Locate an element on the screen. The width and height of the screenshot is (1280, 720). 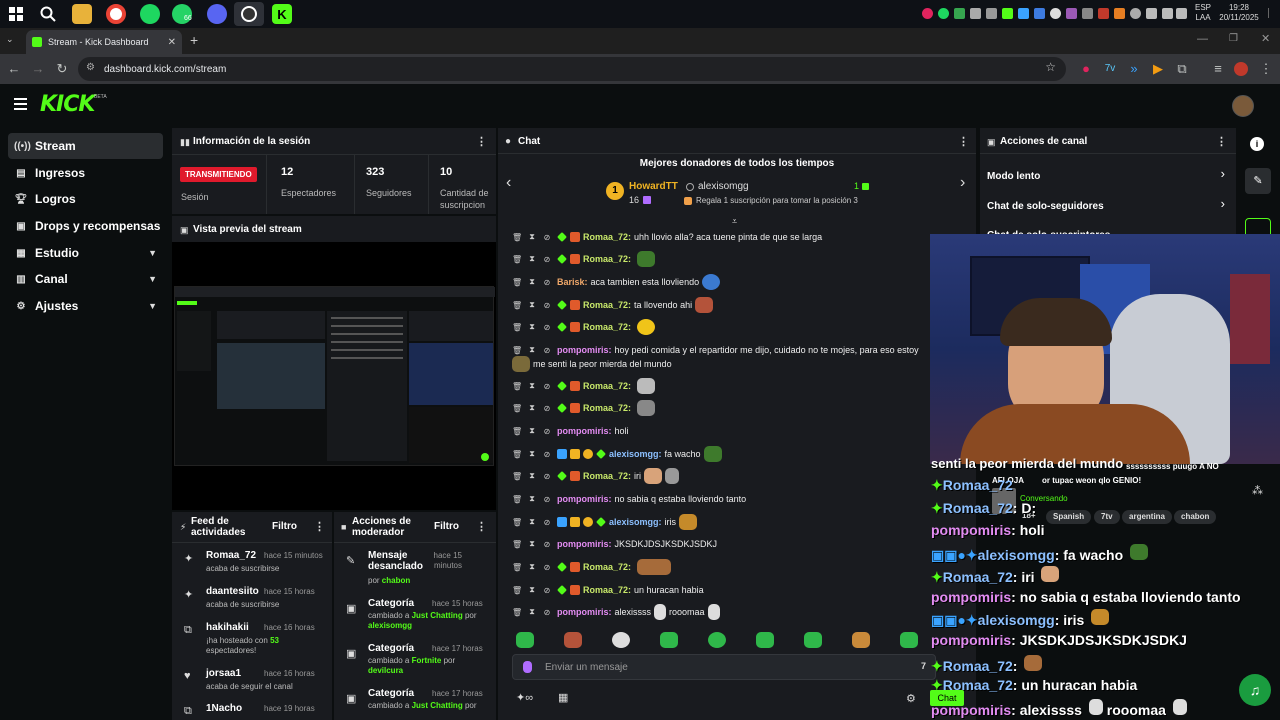
chat-message: 🗑︎ ⧗ ⊘ alexisomgg: iris is located at coordinates (721, 522).